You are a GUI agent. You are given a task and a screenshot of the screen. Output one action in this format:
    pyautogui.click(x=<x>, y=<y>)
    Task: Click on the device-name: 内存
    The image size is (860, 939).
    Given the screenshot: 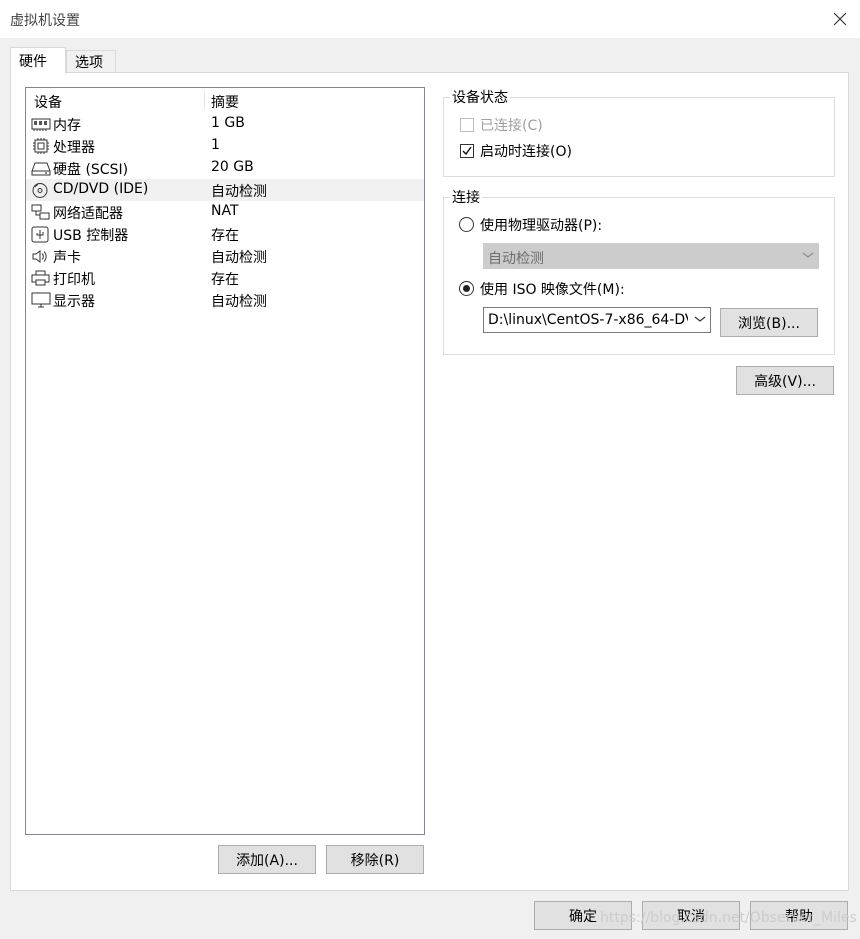 What is the action you would take?
    pyautogui.click(x=67, y=126)
    